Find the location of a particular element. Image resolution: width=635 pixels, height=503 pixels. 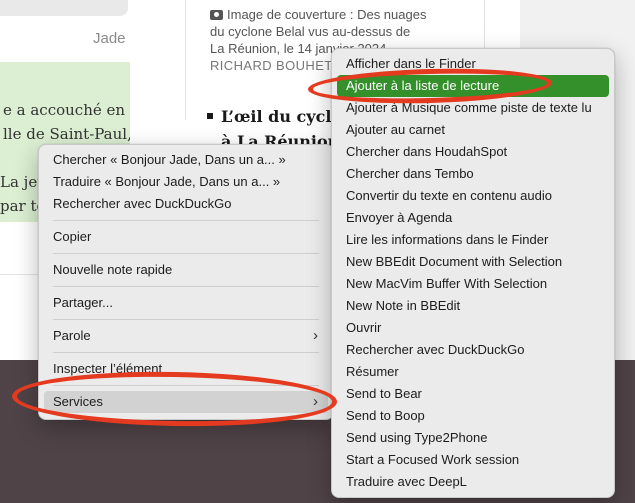

column-divider-right is located at coordinates (484, 25).